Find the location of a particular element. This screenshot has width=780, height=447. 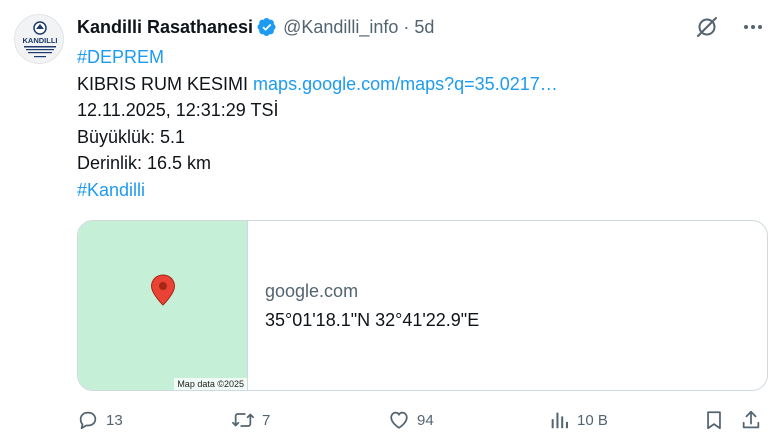

avatar: KANDILLI is located at coordinates (39, 39).